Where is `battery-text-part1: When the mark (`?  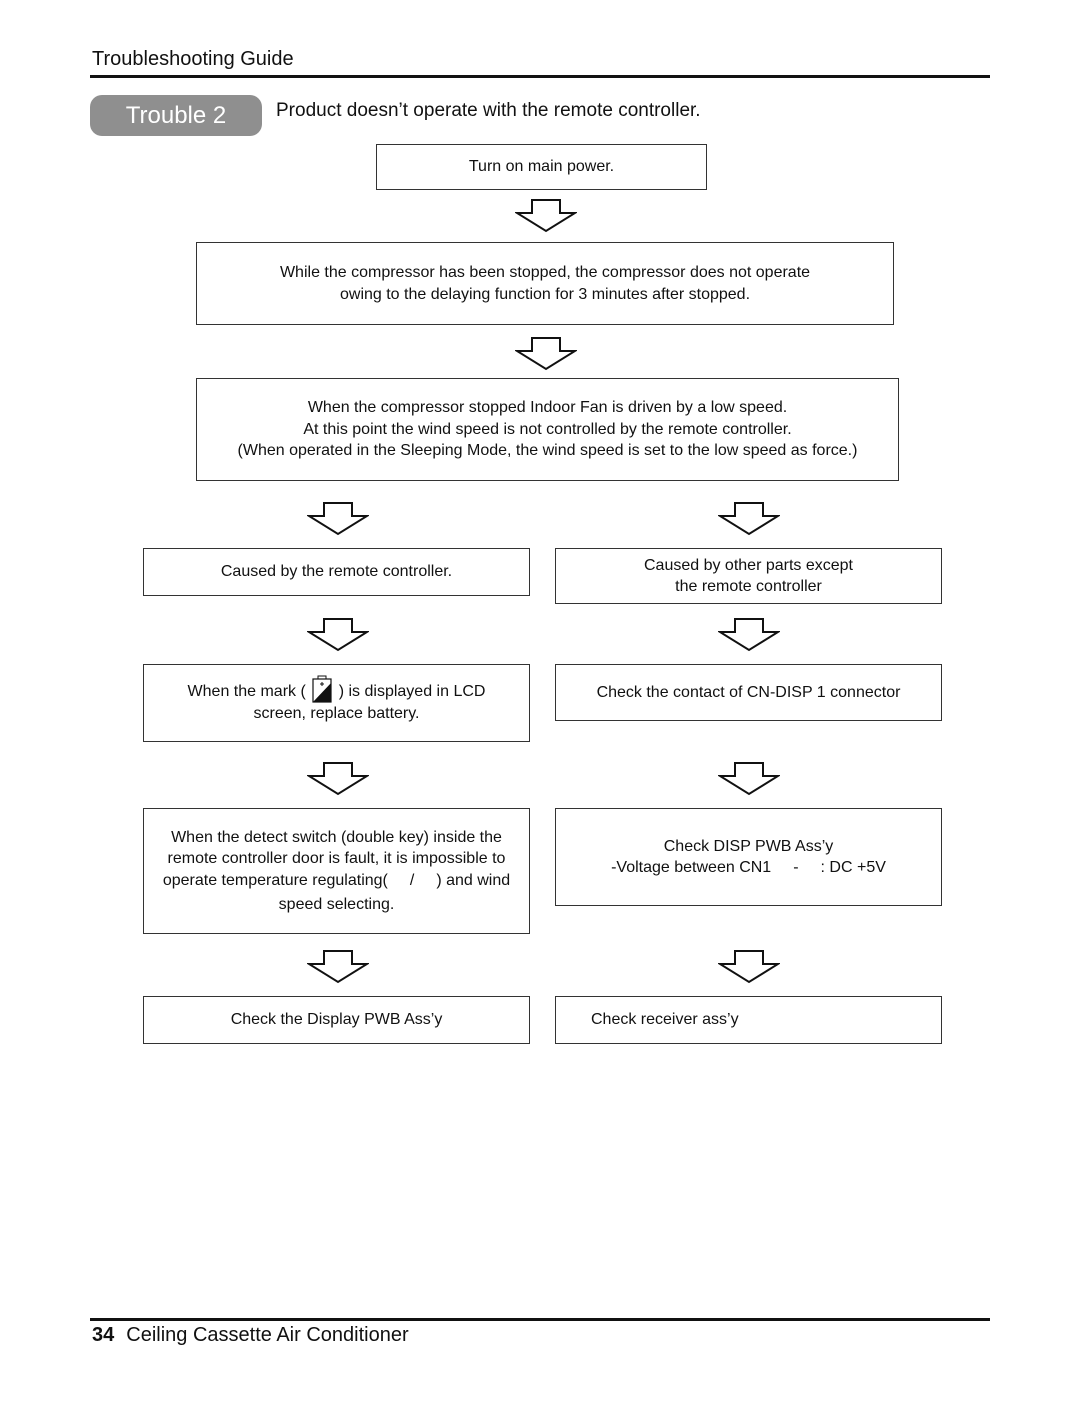 battery-text-part1: When the mark ( is located at coordinates (246, 692).